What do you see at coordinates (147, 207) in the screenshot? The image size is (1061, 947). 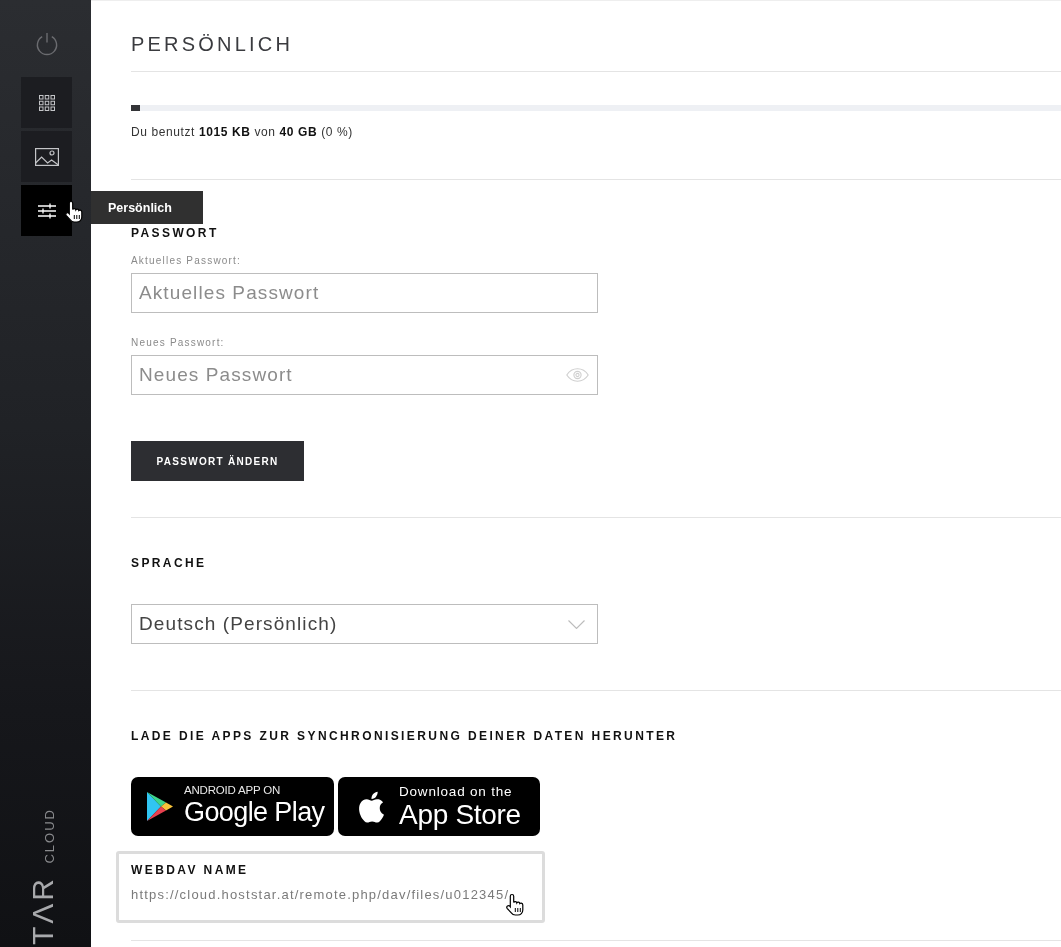 I see `tooltip: Persönlich` at bounding box center [147, 207].